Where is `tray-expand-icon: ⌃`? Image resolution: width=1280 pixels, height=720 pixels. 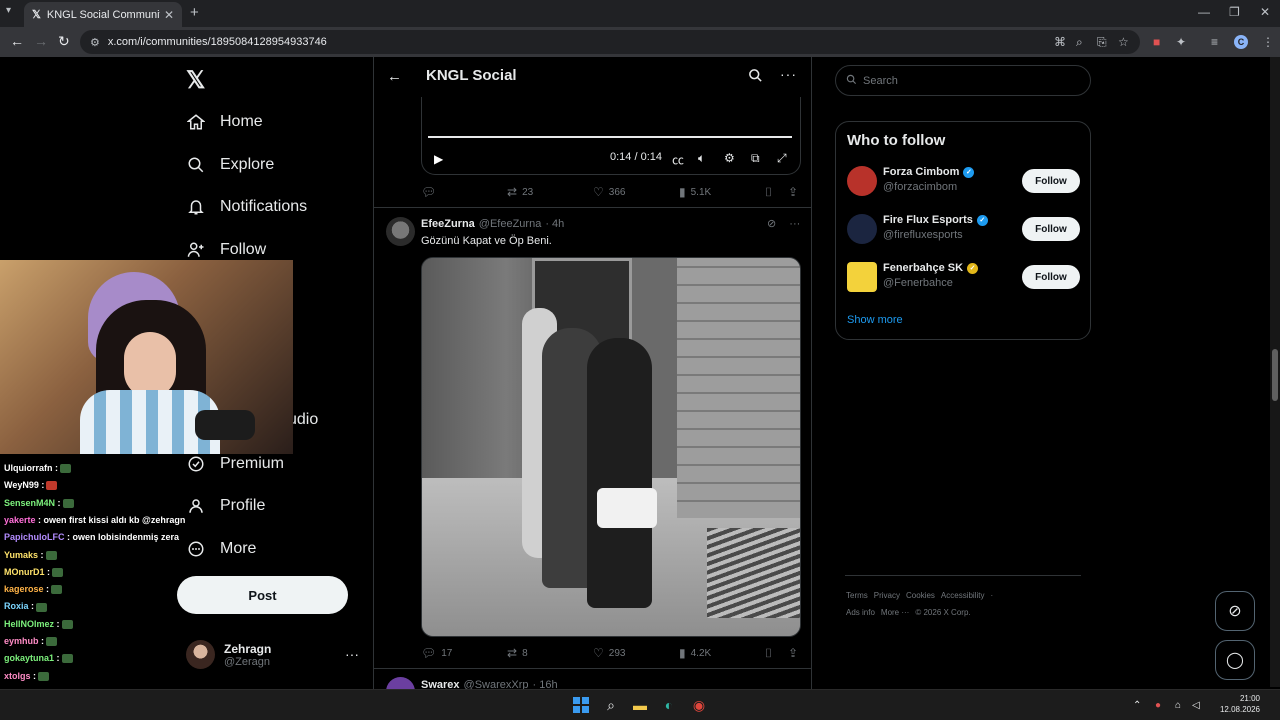
tray-expand-icon: ⌃ is located at coordinates (1137, 705).